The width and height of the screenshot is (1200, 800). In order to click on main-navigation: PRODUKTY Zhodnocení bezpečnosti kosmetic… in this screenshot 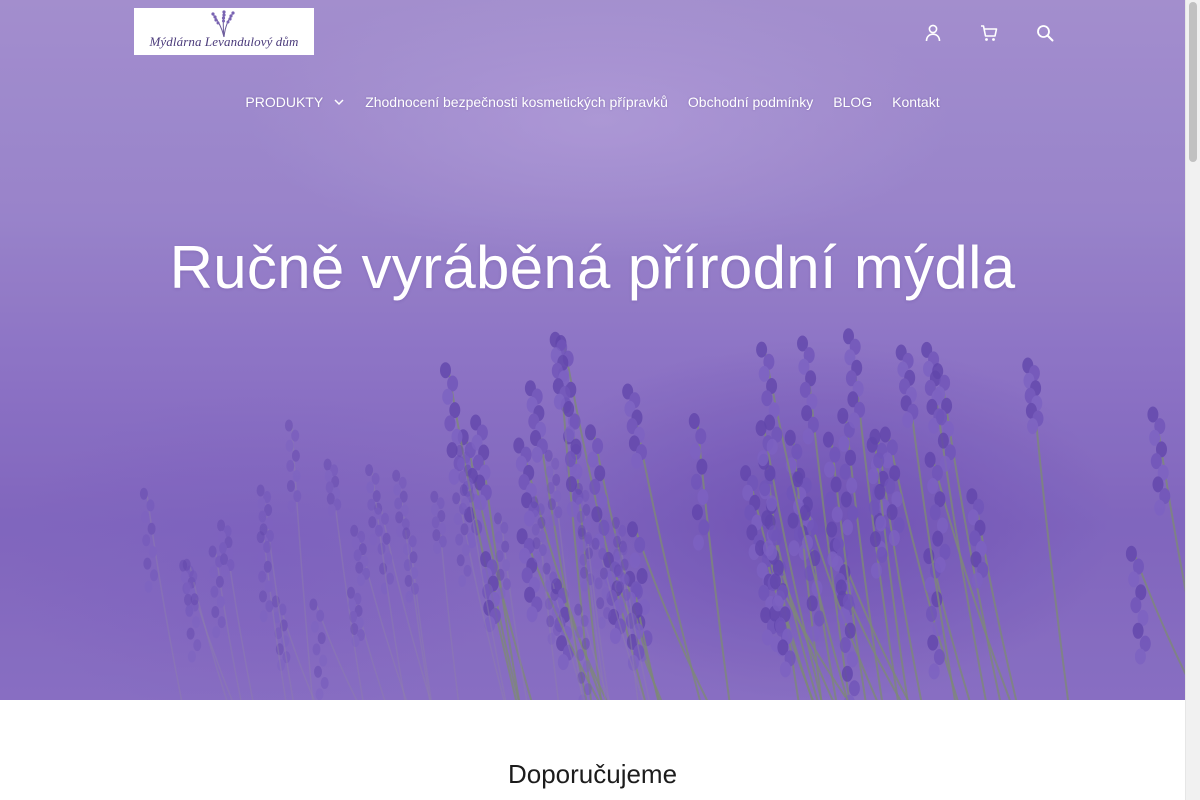, I will do `click(592, 102)`.